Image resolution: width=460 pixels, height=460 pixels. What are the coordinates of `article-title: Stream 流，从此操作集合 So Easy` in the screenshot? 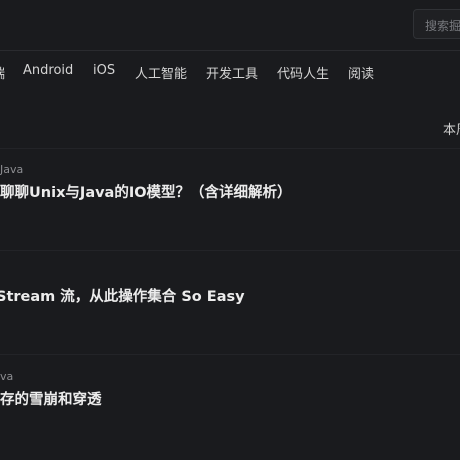 It's located at (122, 295).